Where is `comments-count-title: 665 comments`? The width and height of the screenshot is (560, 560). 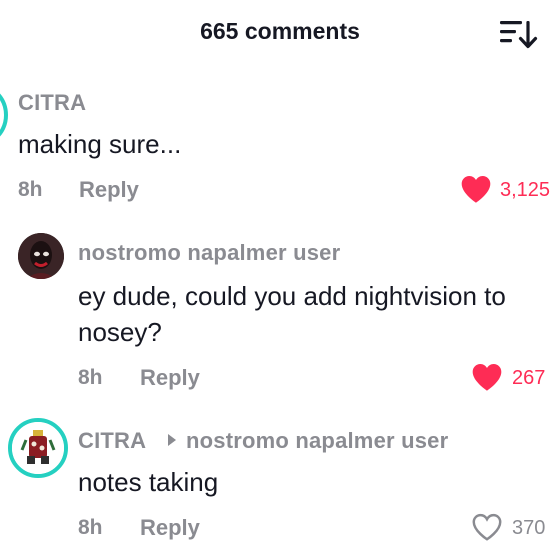 comments-count-title: 665 comments is located at coordinates (280, 31).